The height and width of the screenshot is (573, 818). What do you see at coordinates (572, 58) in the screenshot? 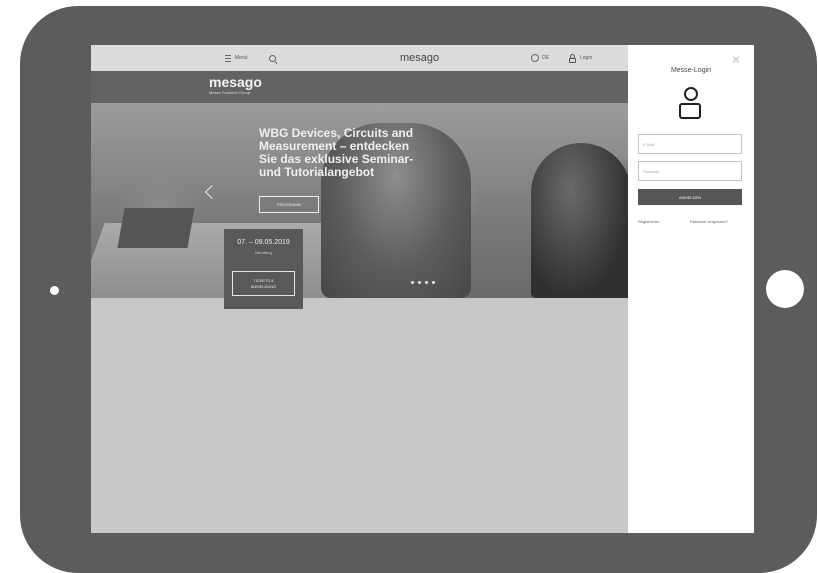
I see `user-icon` at bounding box center [572, 58].